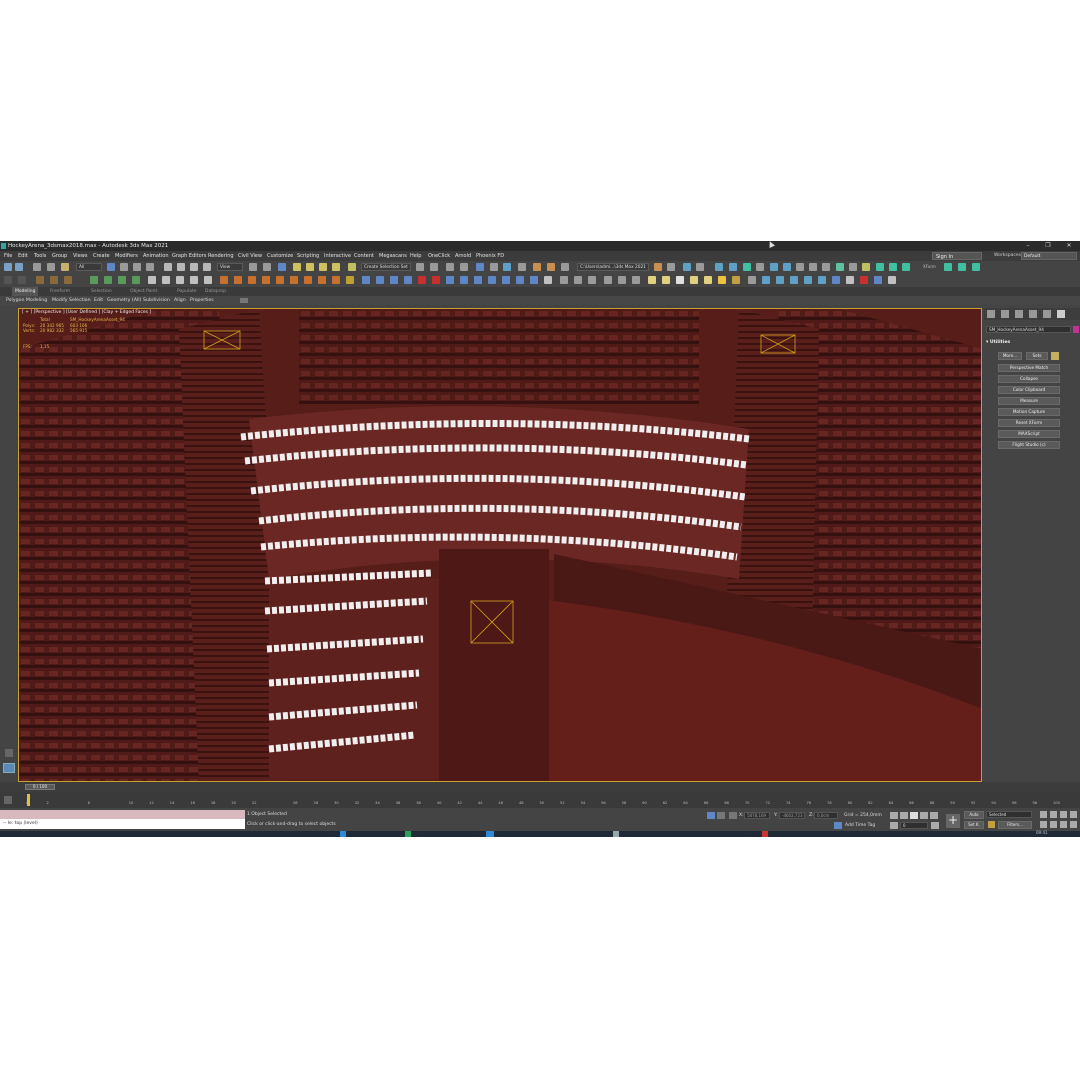 This screenshot has width=1080, height=1080. Describe the element at coordinates (250, 256) in the screenshot. I see `menu-civil-view: Civil View` at that location.